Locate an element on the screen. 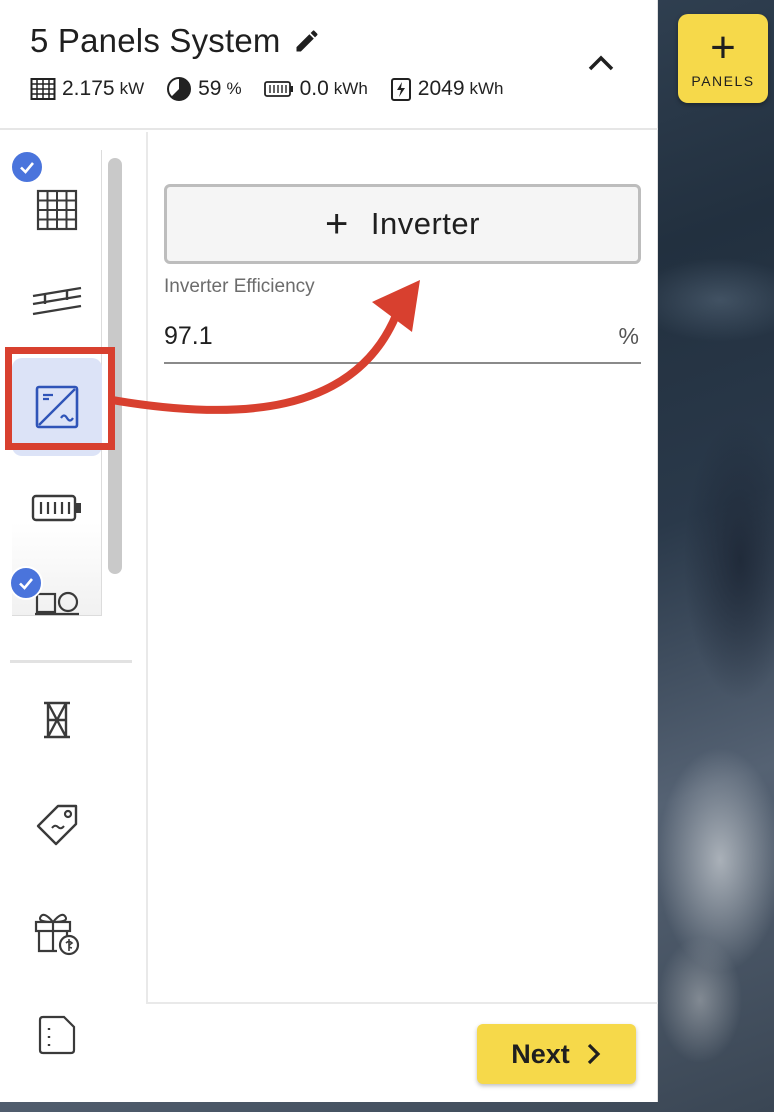 Image resolution: width=774 pixels, height=1112 pixels. incentive-gift-icon is located at coordinates (57, 934).